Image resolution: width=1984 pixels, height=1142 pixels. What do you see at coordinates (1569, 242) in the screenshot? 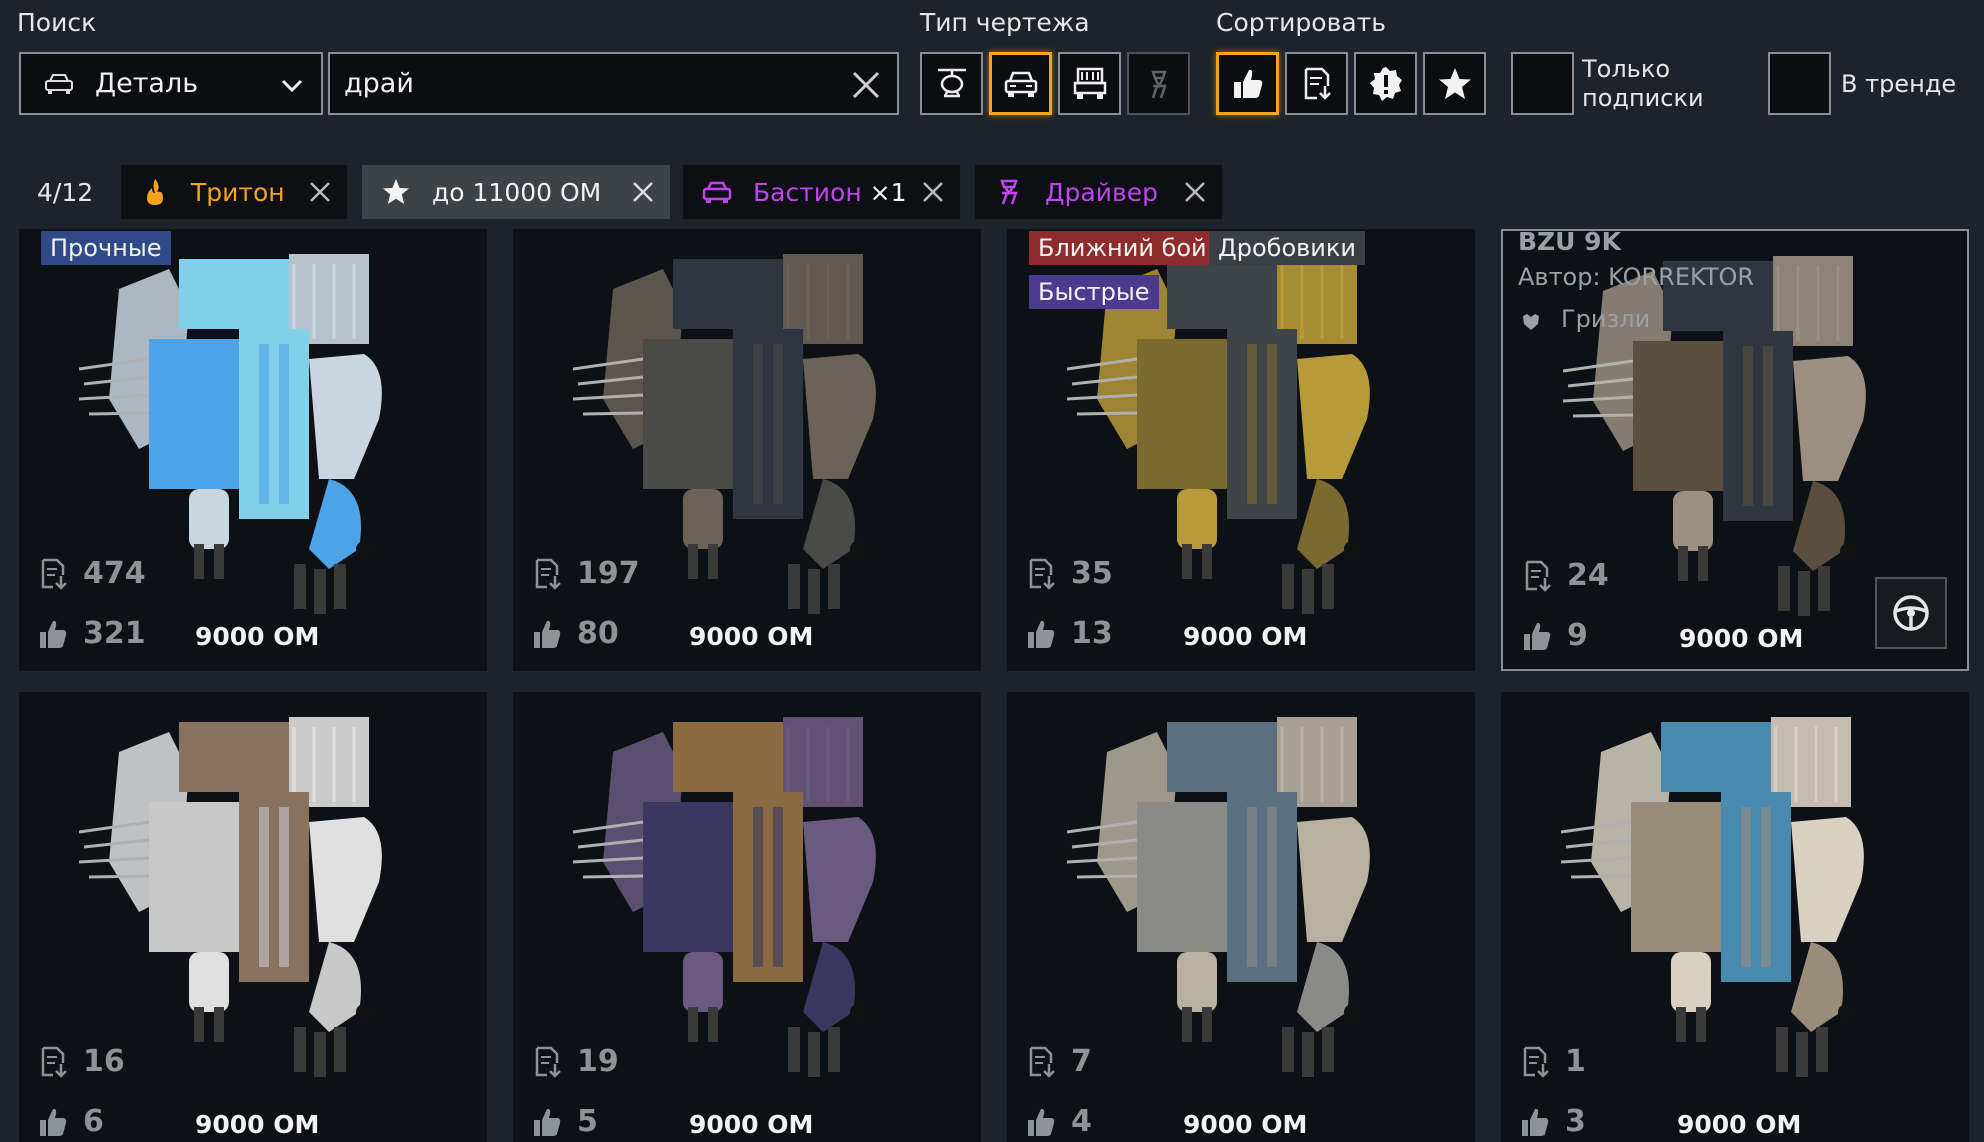
I see `blueprint-title: BZU 9K` at bounding box center [1569, 242].